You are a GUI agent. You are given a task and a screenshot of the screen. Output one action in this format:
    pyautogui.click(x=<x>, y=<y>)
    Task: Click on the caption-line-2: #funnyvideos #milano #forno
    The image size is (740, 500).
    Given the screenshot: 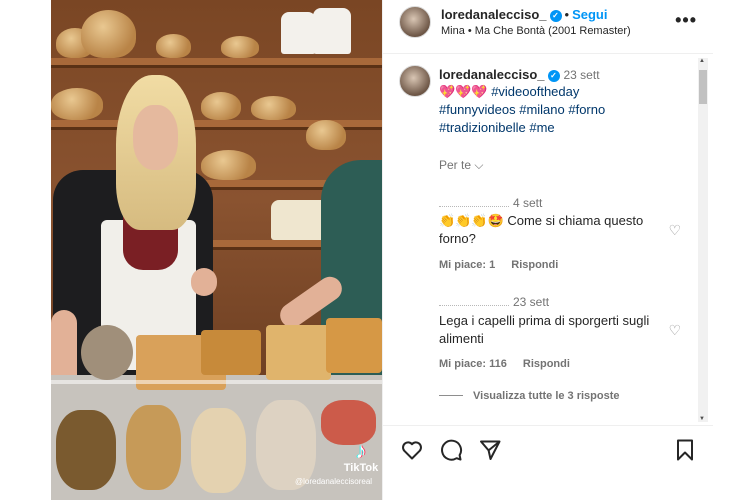 What is the action you would take?
    pyautogui.click(x=522, y=109)
    